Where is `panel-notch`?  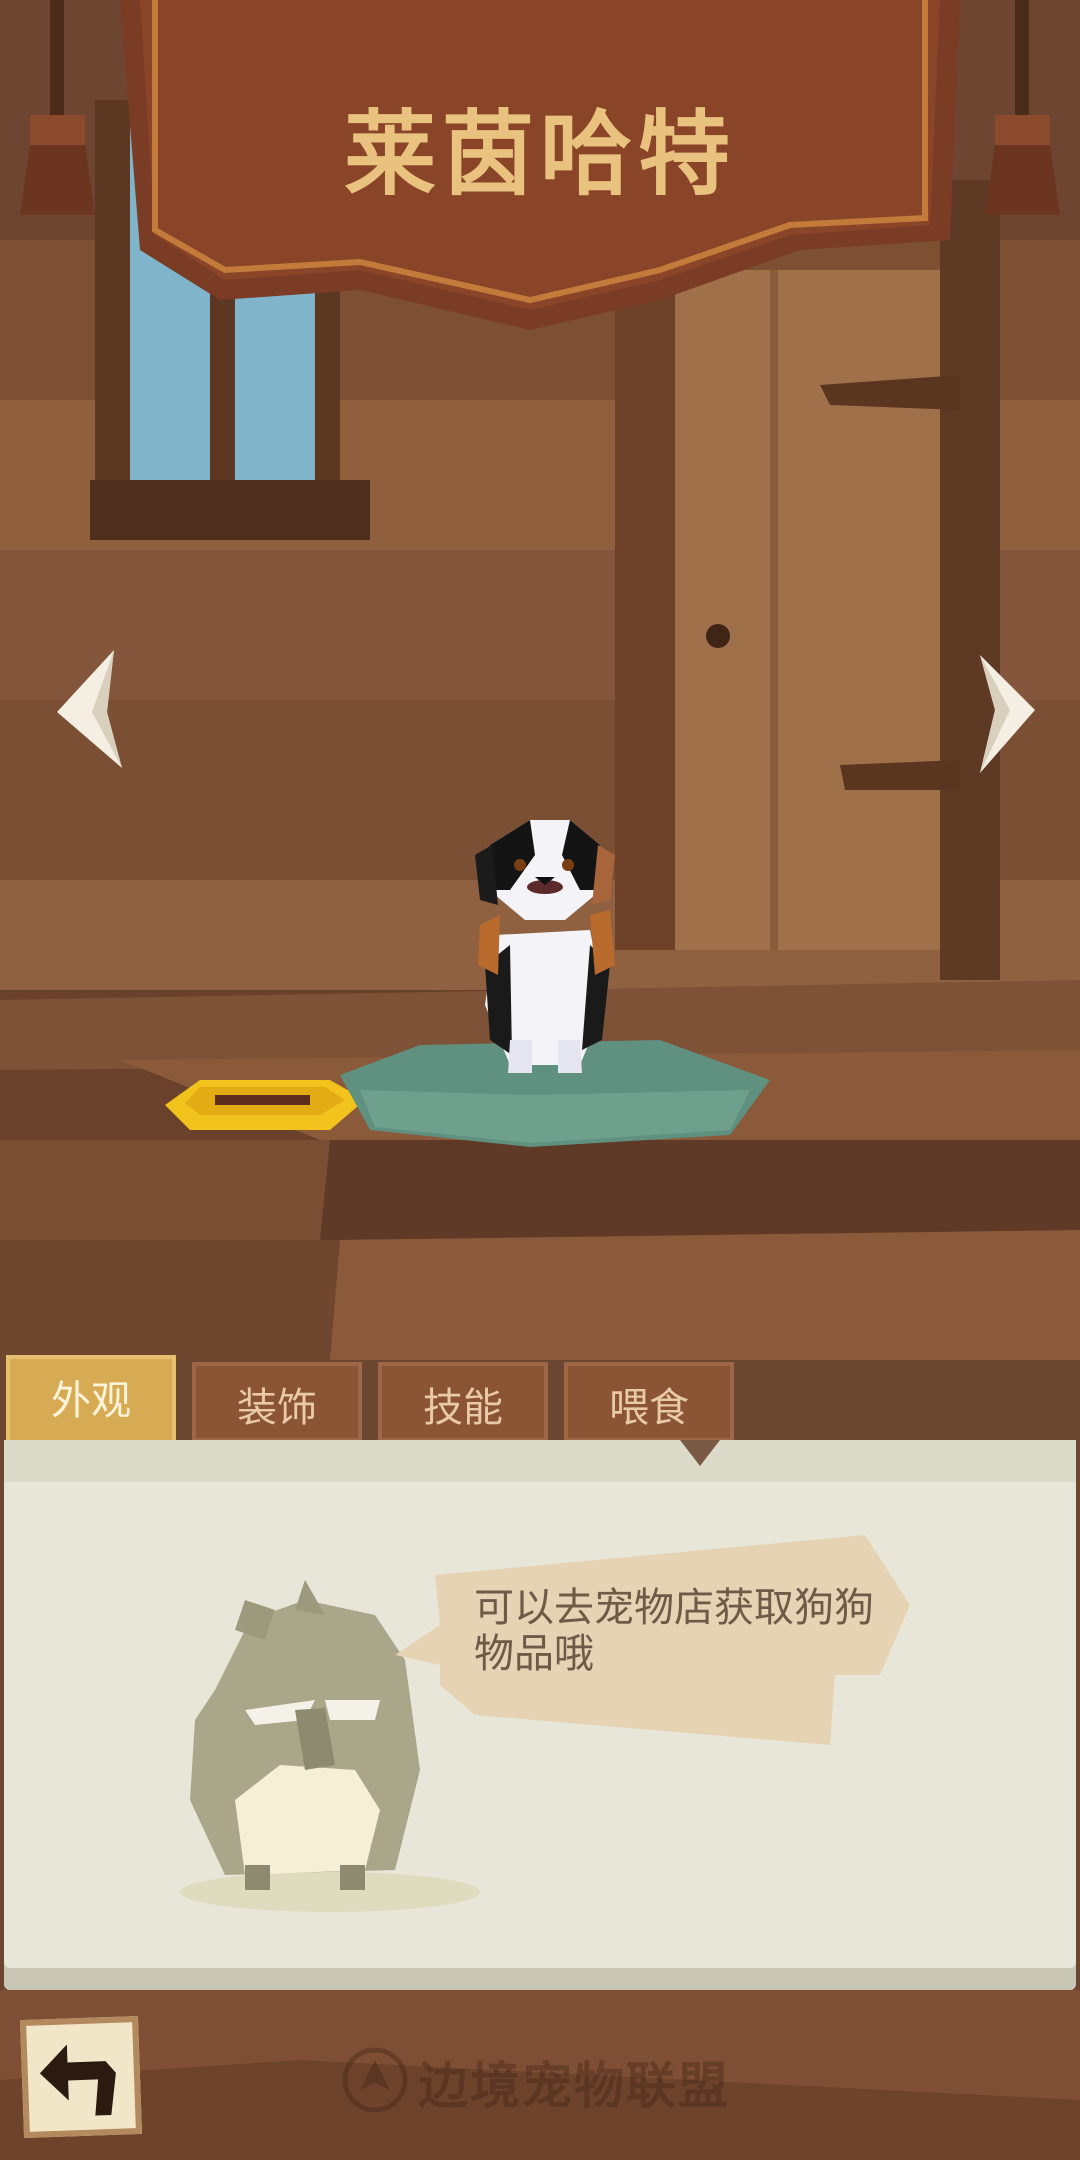
panel-notch is located at coordinates (700, 1453).